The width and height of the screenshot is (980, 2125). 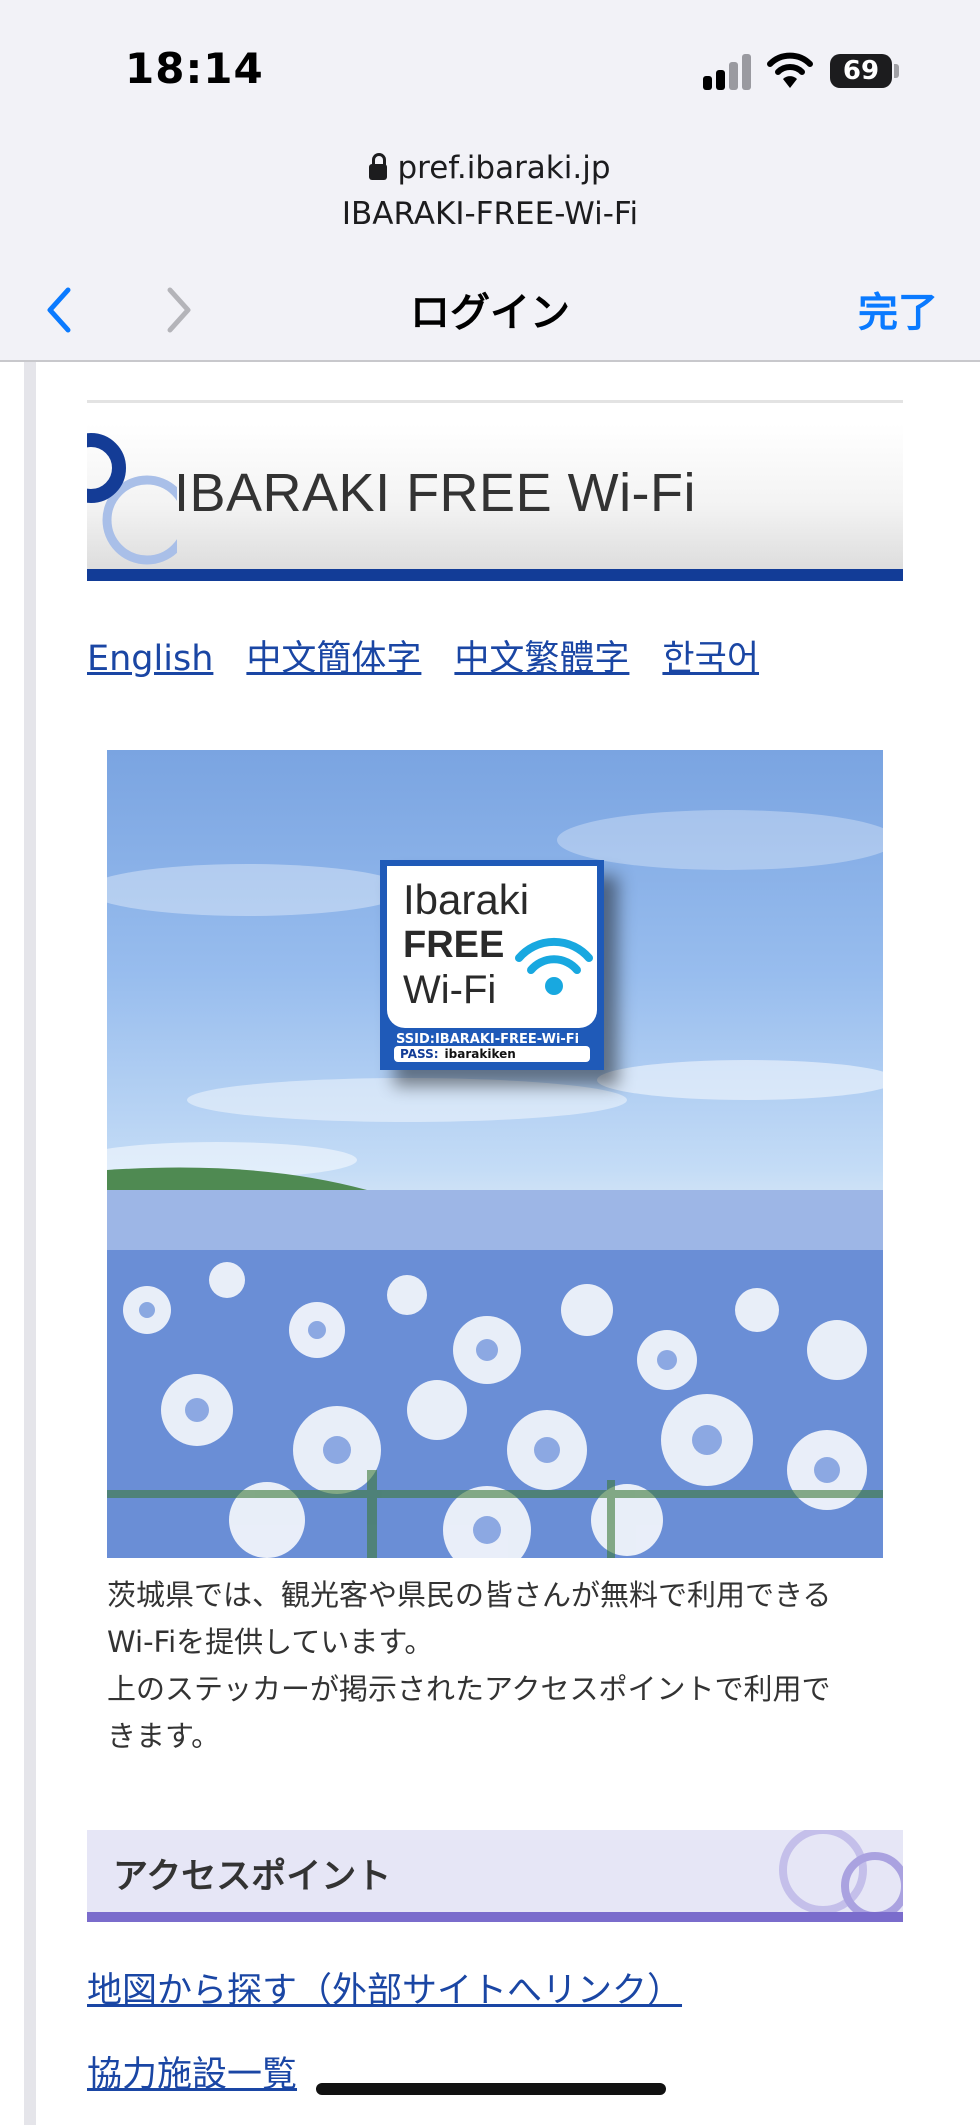 I want to click on domain-row: pref.ibaraki.jp, so click(x=490, y=168).